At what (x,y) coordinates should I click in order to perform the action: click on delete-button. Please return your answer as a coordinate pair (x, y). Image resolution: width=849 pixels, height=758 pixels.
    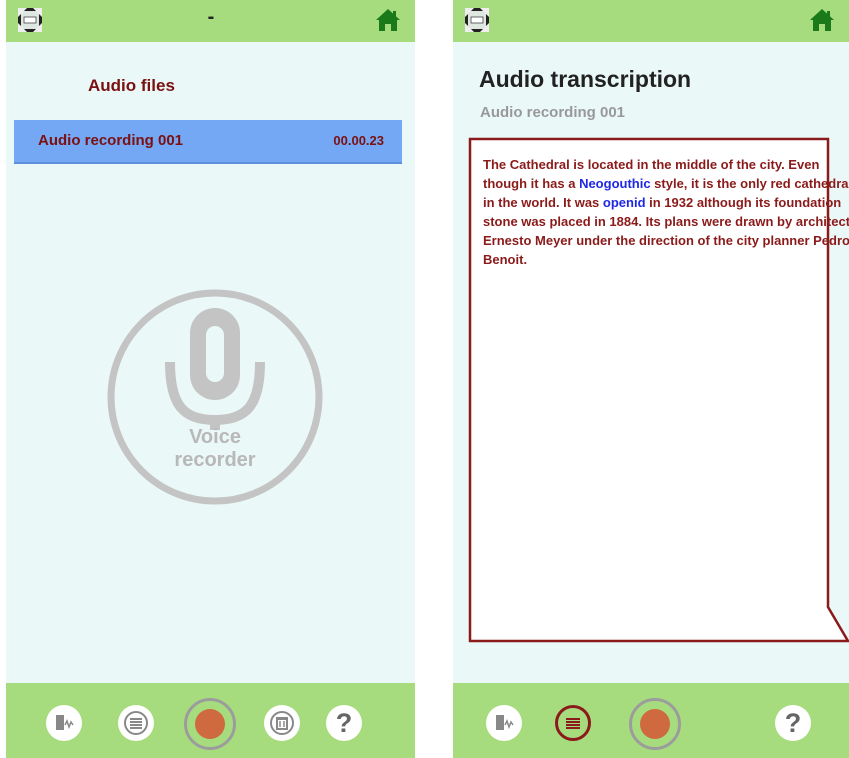
    Looking at the image, I should click on (282, 723).